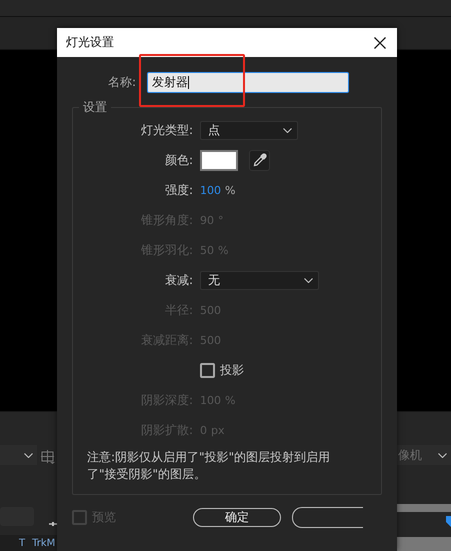 This screenshot has width=451, height=551. I want to click on handle-icon, so click(53, 524).